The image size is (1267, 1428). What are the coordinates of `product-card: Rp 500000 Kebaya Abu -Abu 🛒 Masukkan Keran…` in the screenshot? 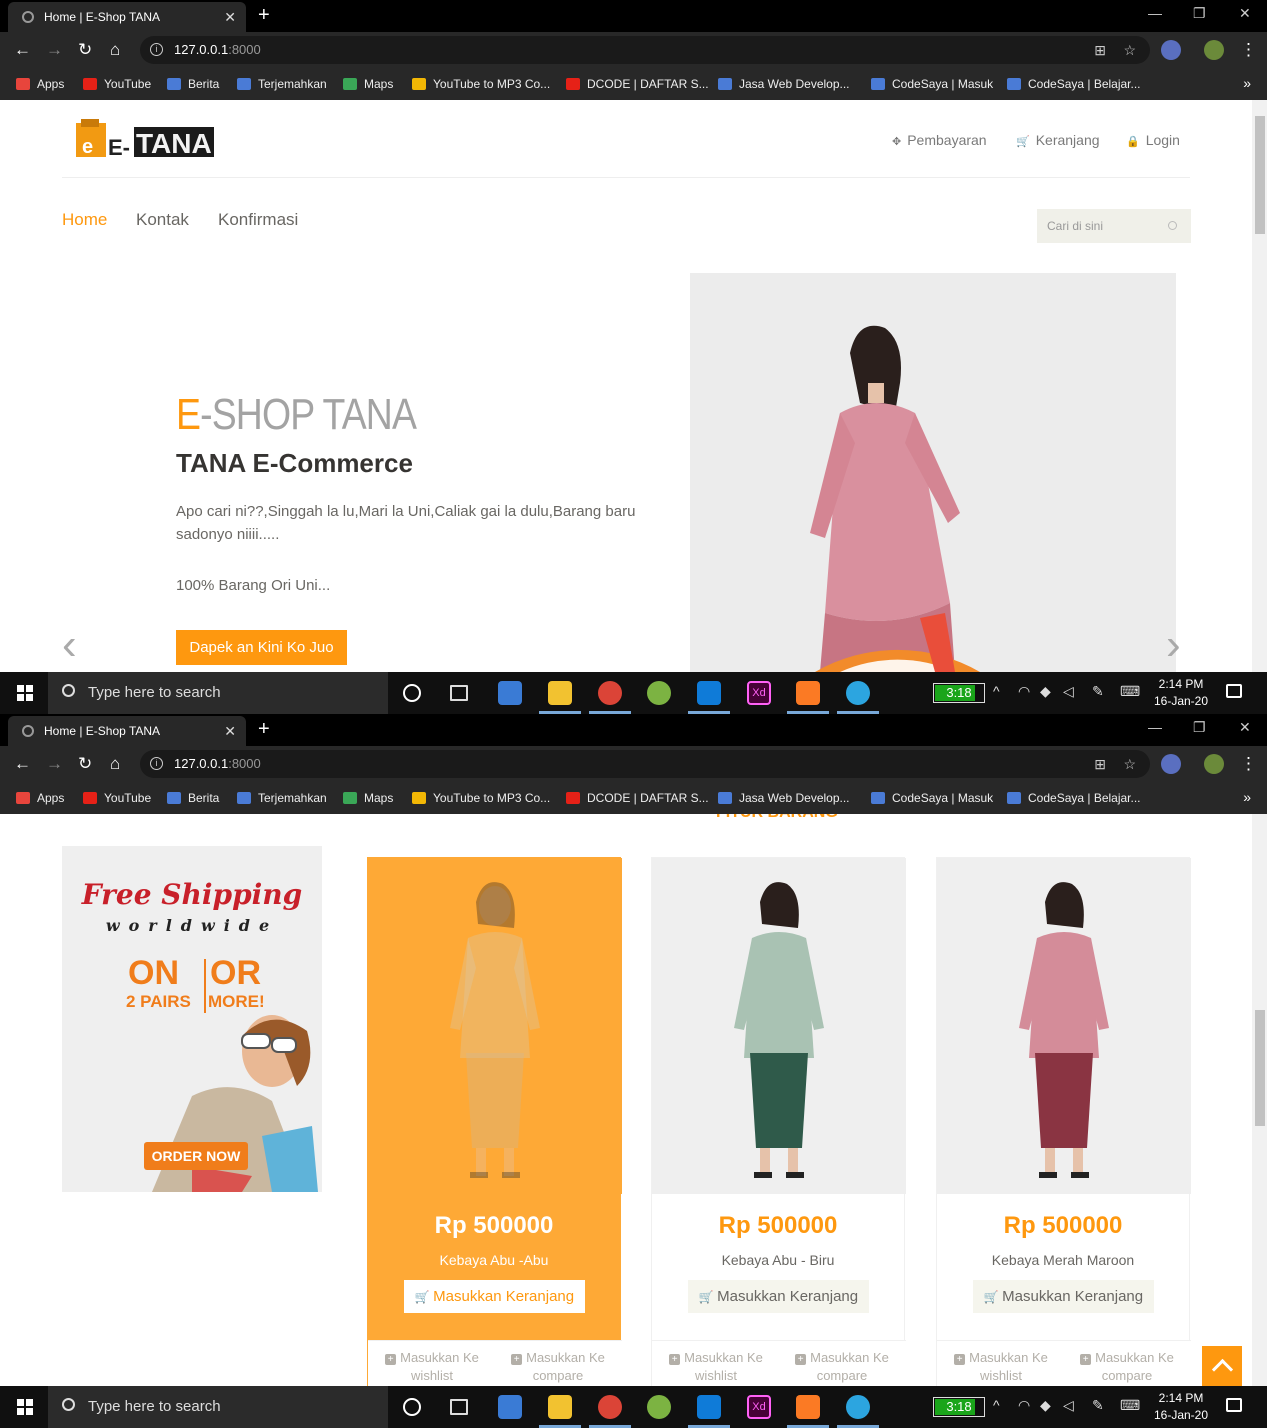 It's located at (494, 1121).